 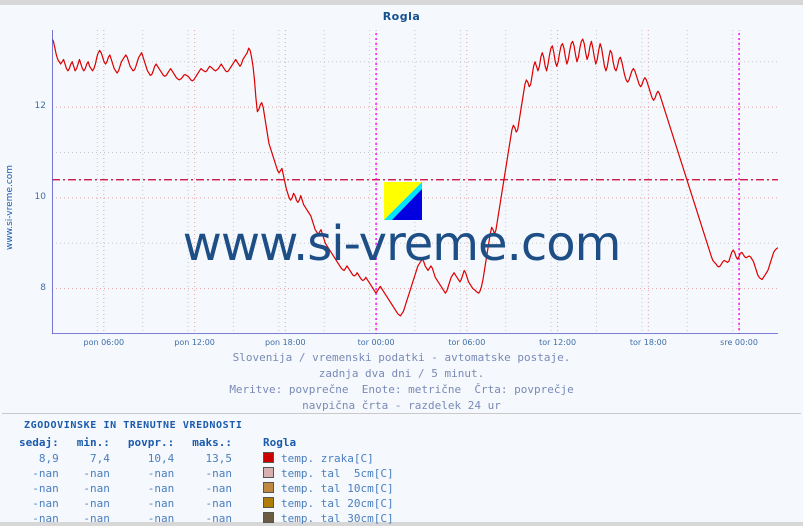 I want to click on y-axis-tick-label: 8, so click(x=43, y=287).